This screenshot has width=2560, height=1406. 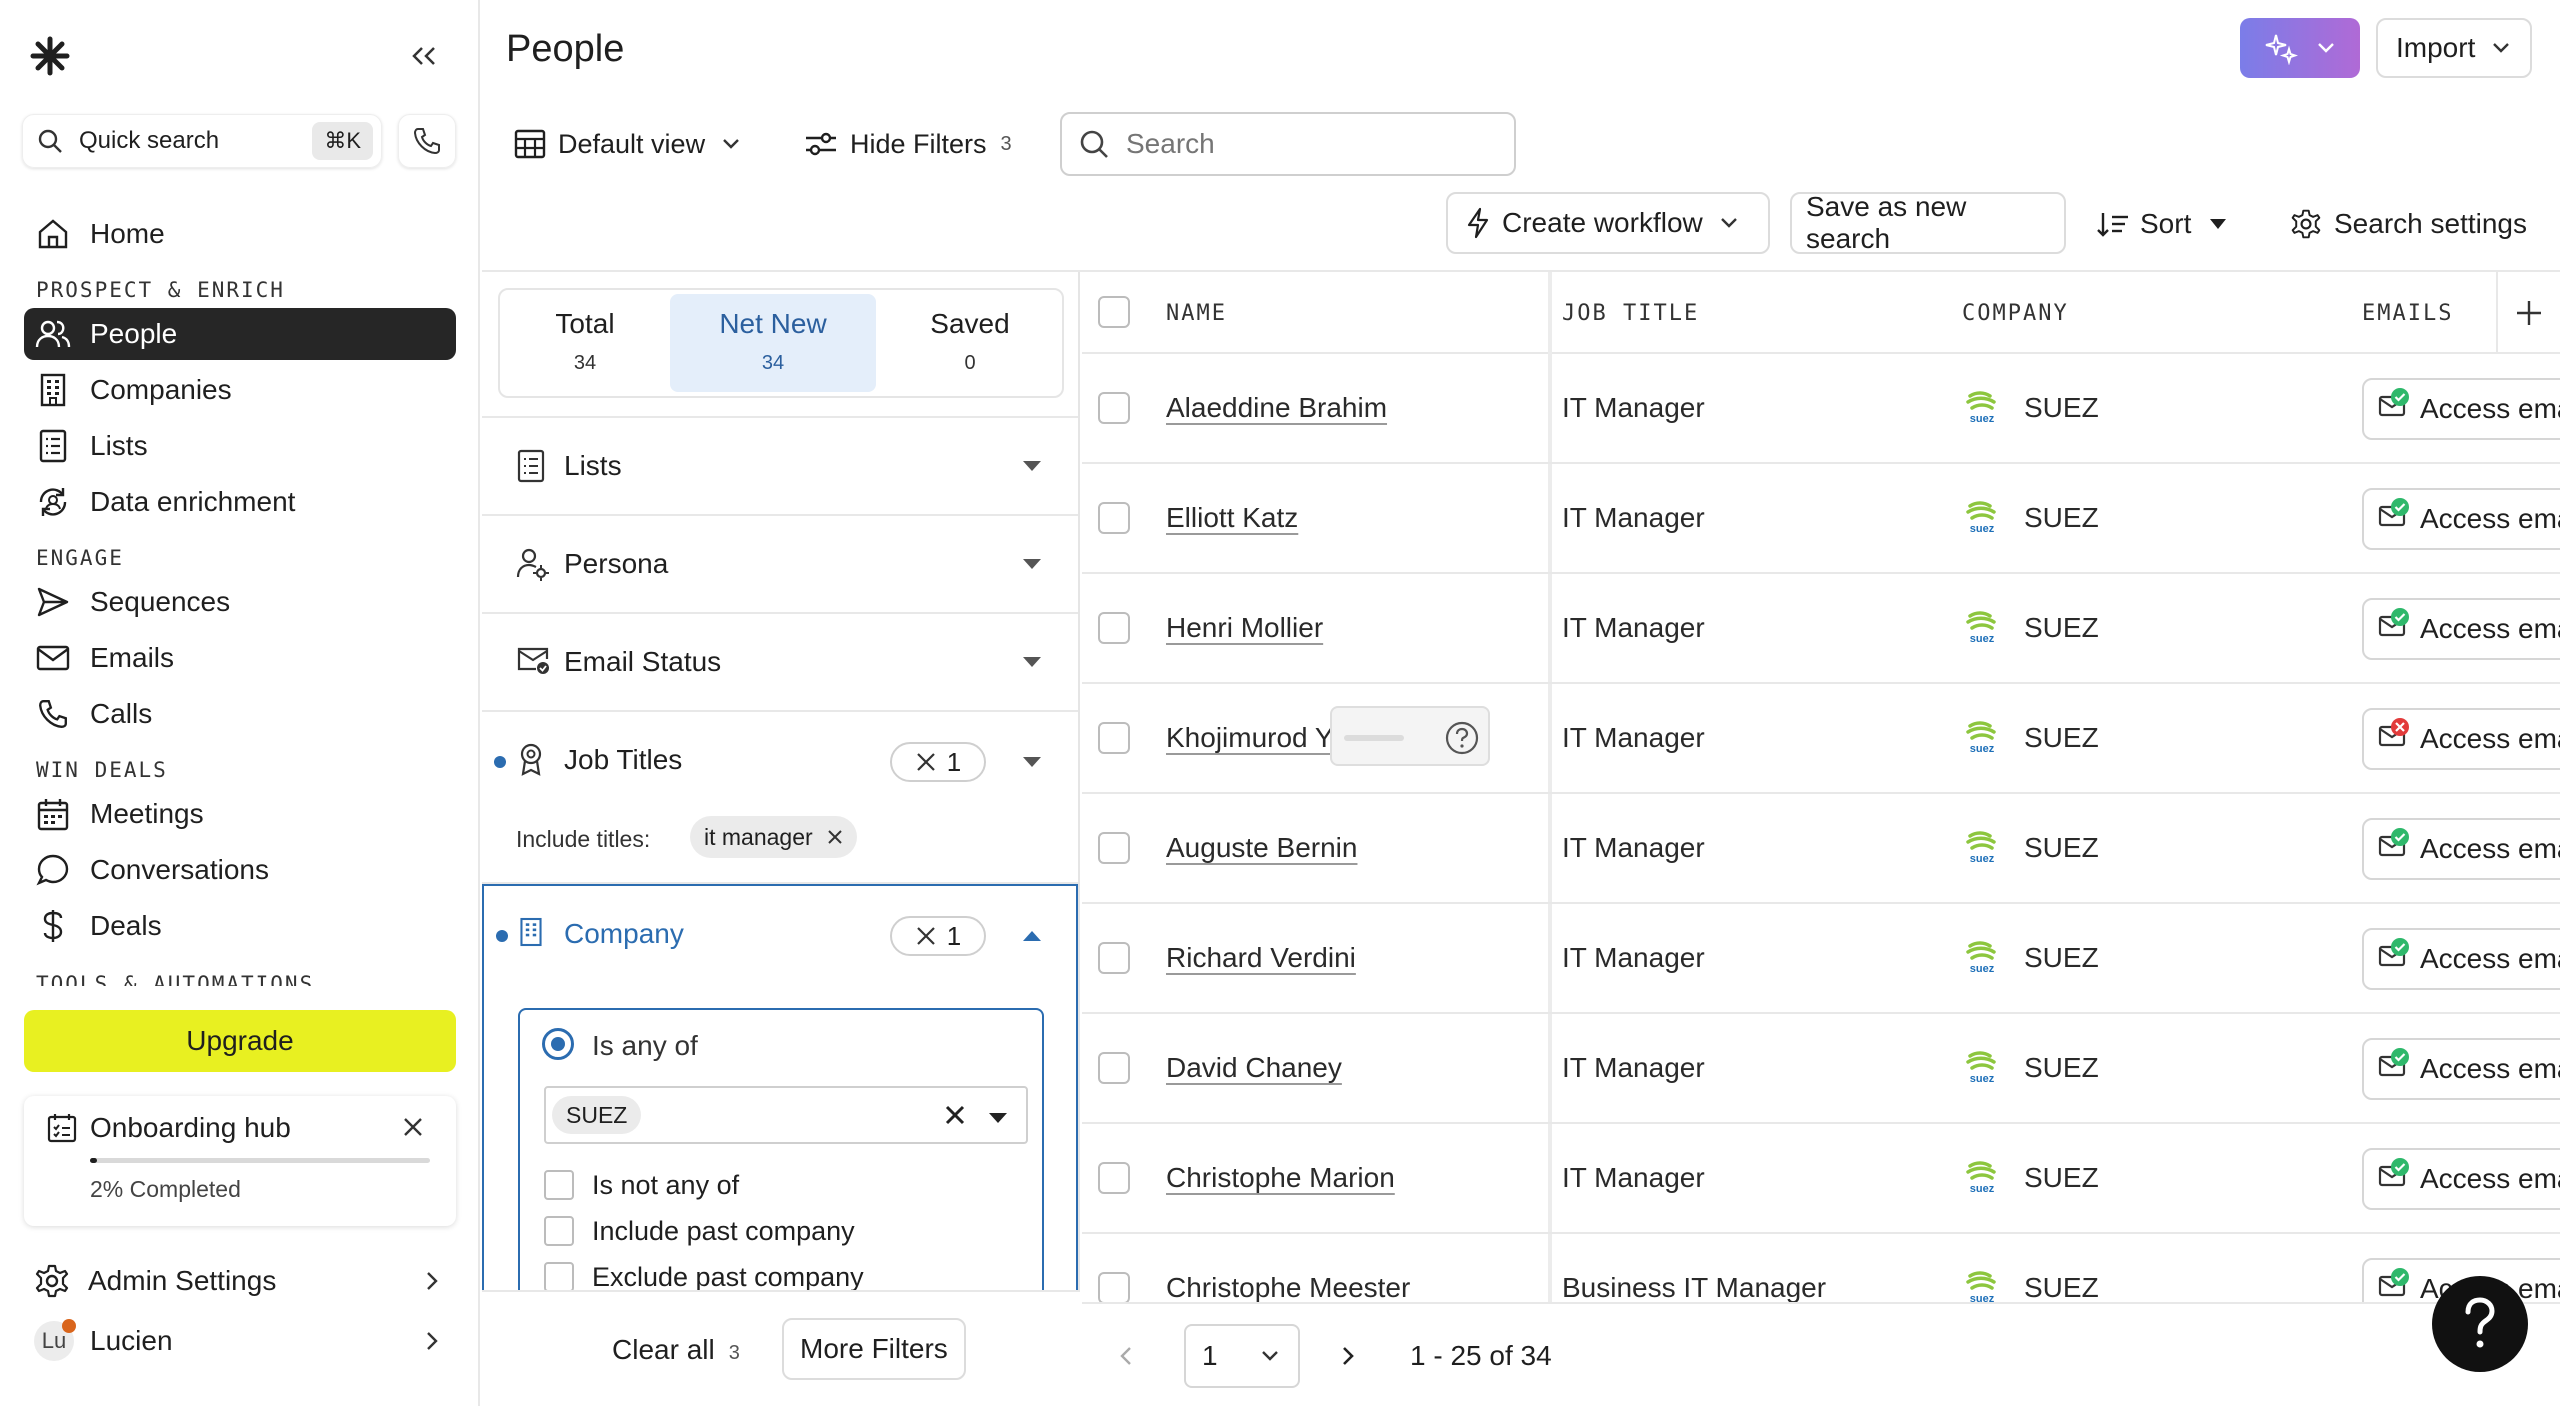 What do you see at coordinates (240, 1161) in the screenshot?
I see `onboarding-card: Onboarding hub 2% Completed` at bounding box center [240, 1161].